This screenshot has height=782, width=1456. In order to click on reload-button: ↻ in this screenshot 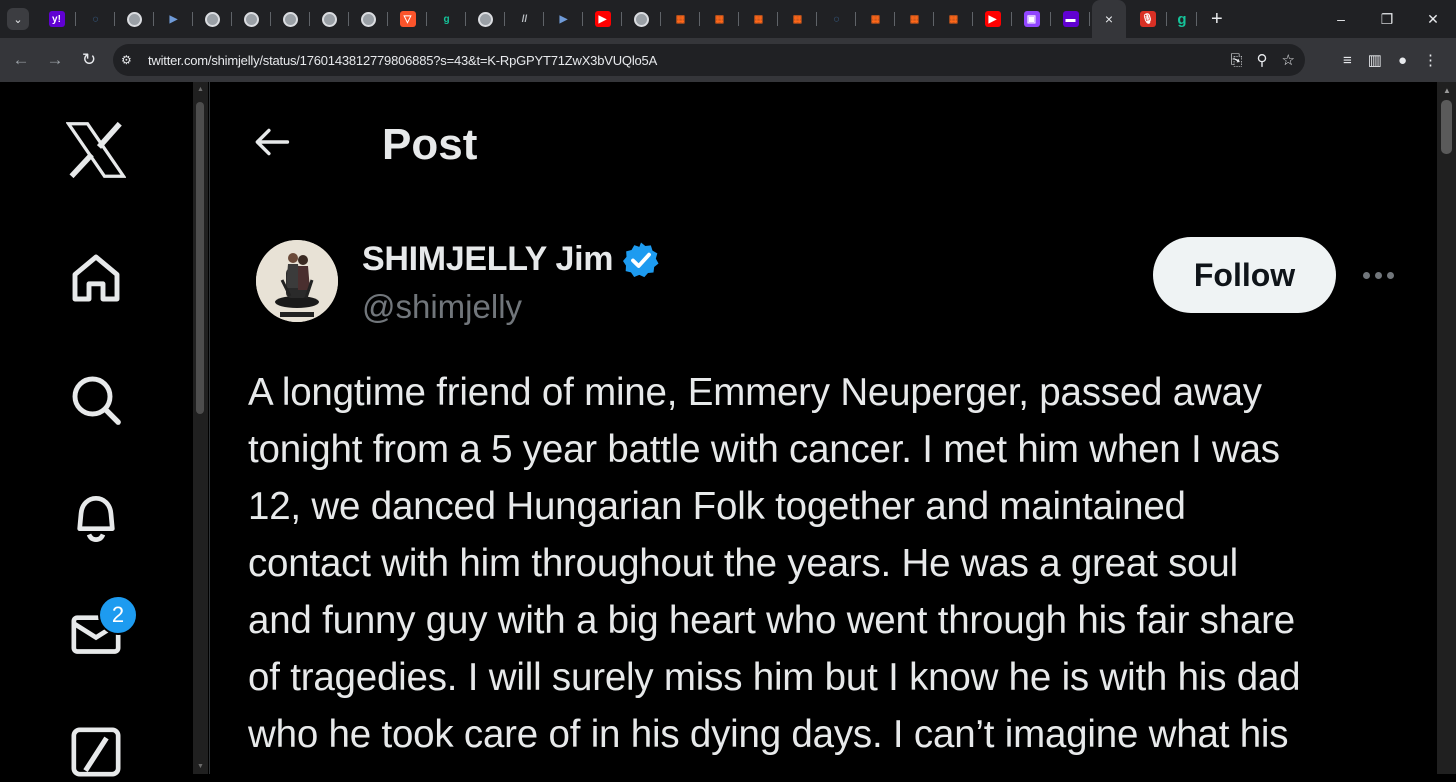, I will do `click(89, 60)`.